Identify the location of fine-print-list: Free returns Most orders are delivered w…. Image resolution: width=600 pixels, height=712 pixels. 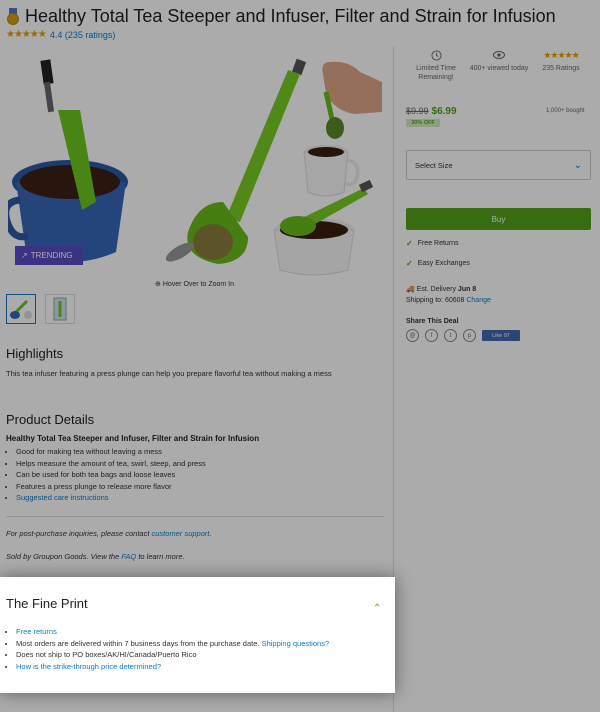
(172, 649).